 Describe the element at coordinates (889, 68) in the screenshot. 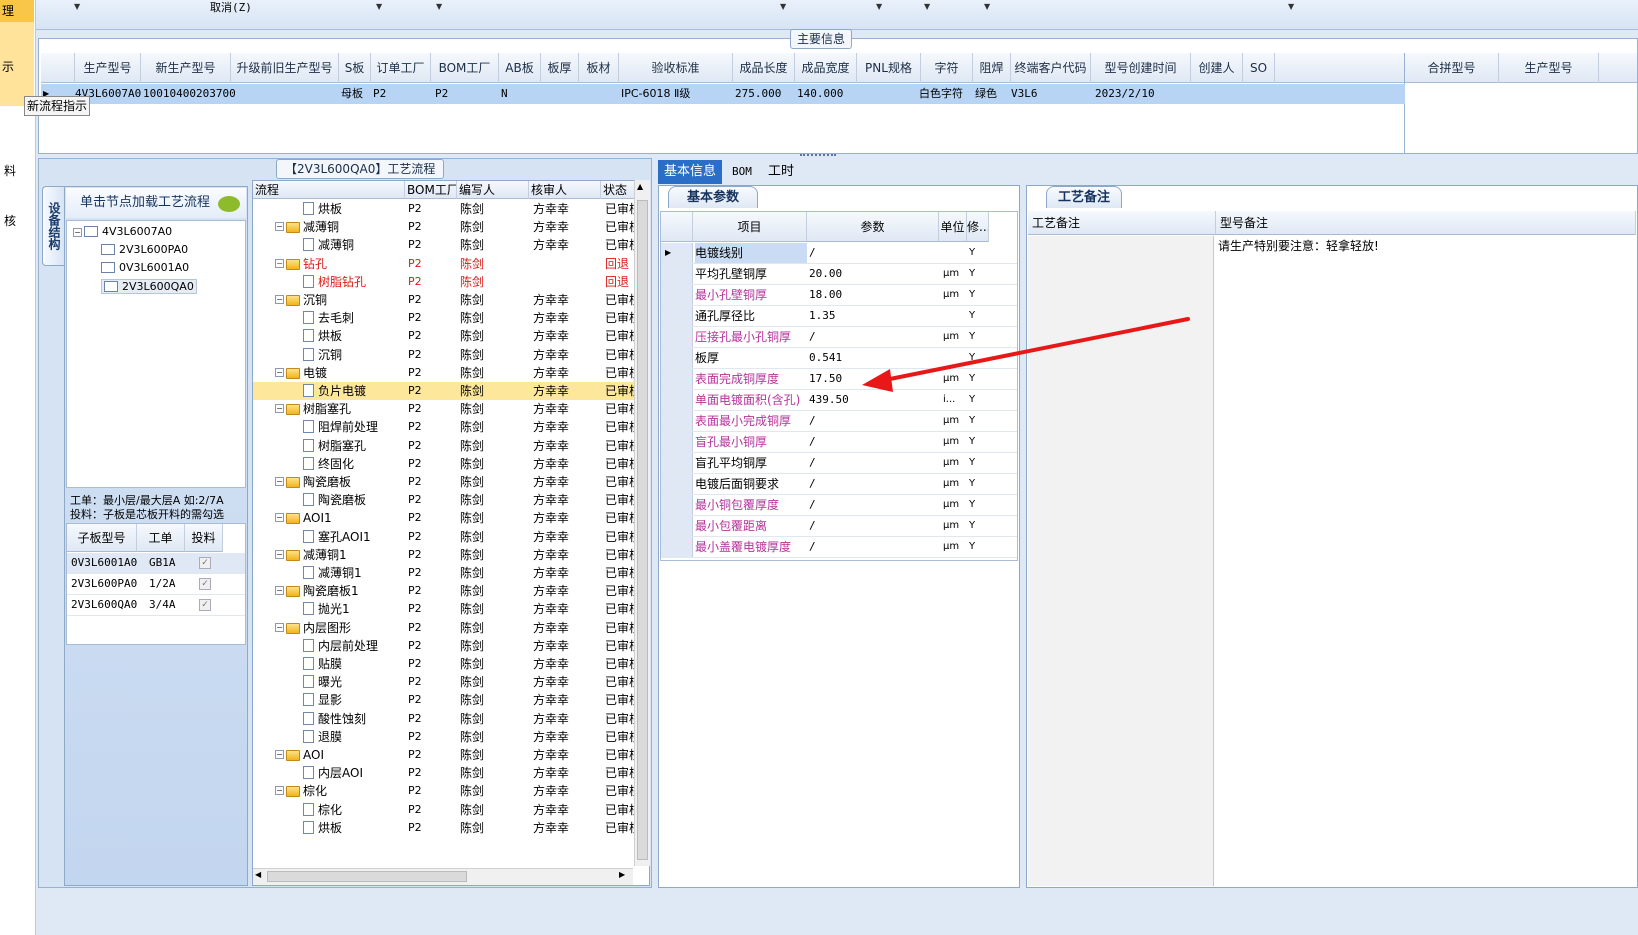

I see `col-header: PNL规格` at that location.